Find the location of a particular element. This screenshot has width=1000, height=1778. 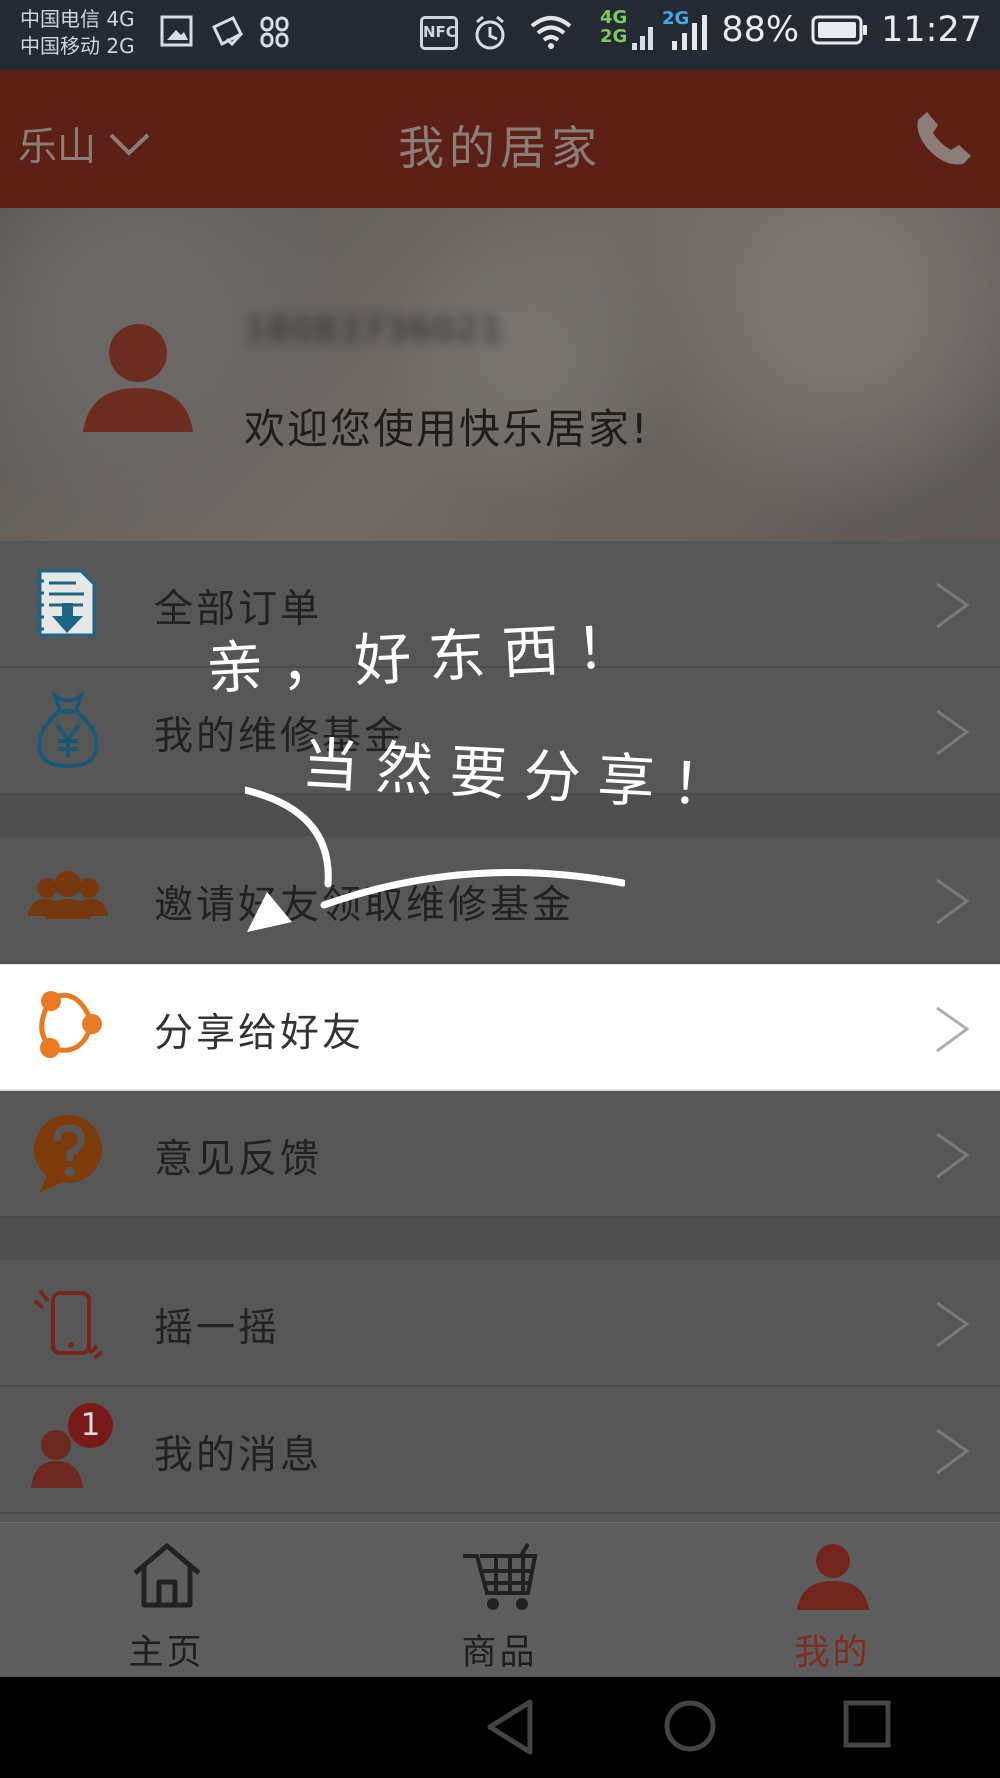

status-bar: 中国电信 4G 中国移动 2G NFC 4G 2G 2G 88% 11:27 is located at coordinates (500, 35).